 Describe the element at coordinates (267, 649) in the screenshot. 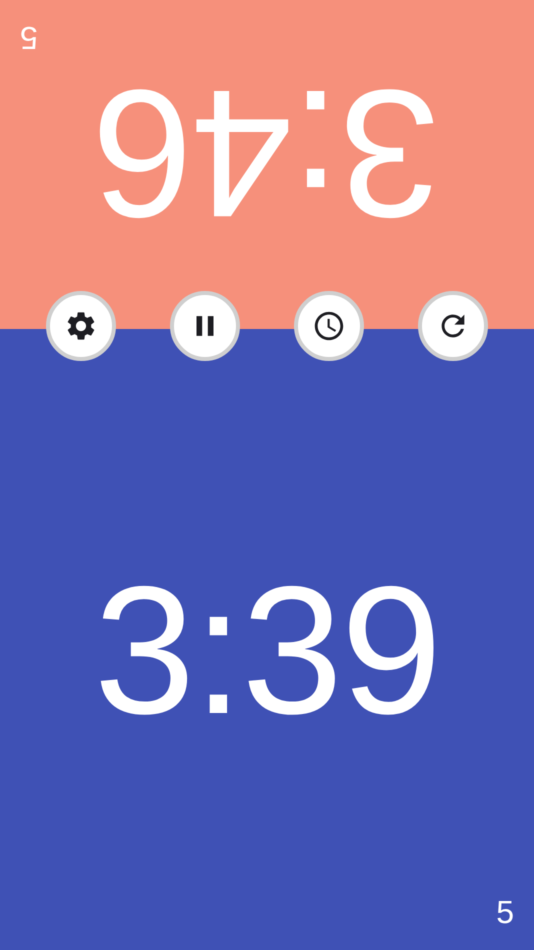

I see `clock-time: 3:39` at that location.